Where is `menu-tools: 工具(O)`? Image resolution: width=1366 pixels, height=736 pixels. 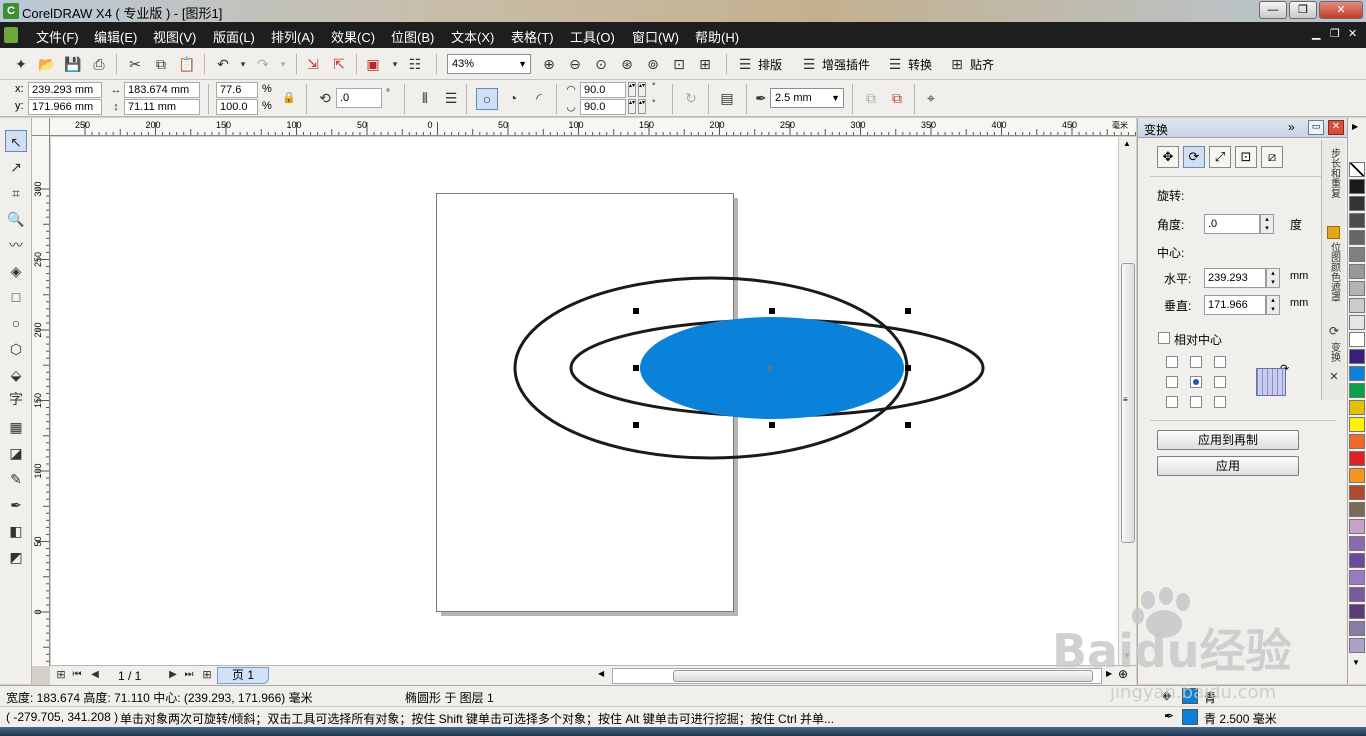 menu-tools: 工具(O) is located at coordinates (592, 36).